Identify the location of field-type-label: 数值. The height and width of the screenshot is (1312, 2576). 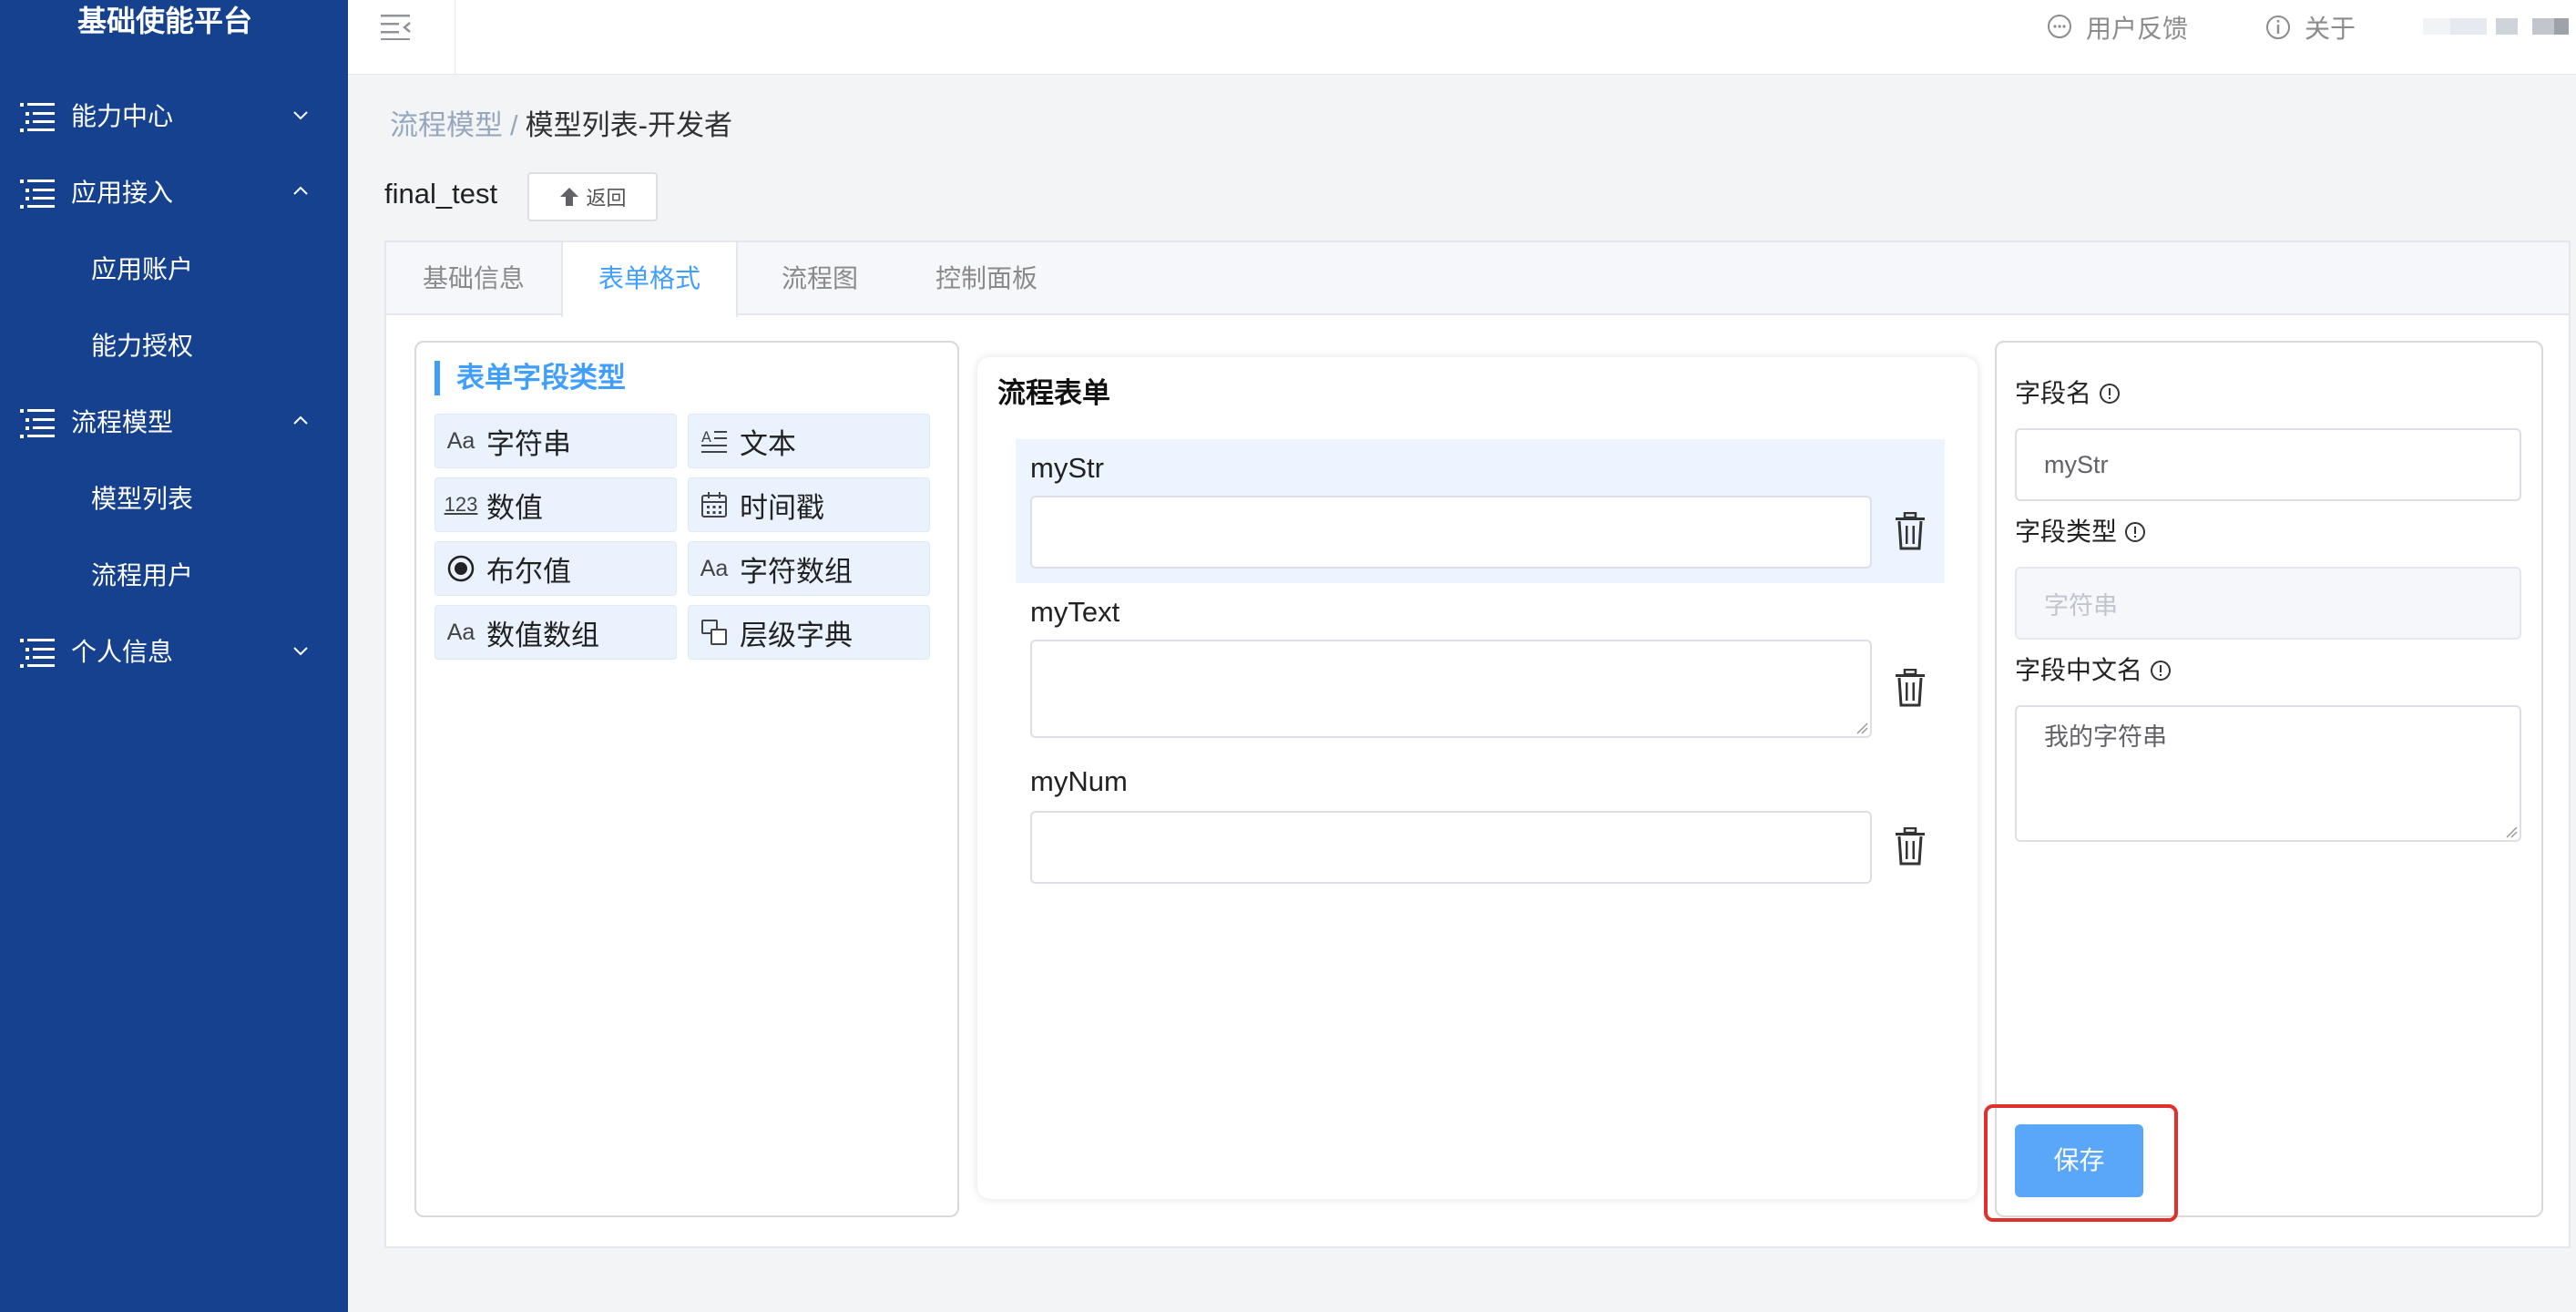
(514, 507).